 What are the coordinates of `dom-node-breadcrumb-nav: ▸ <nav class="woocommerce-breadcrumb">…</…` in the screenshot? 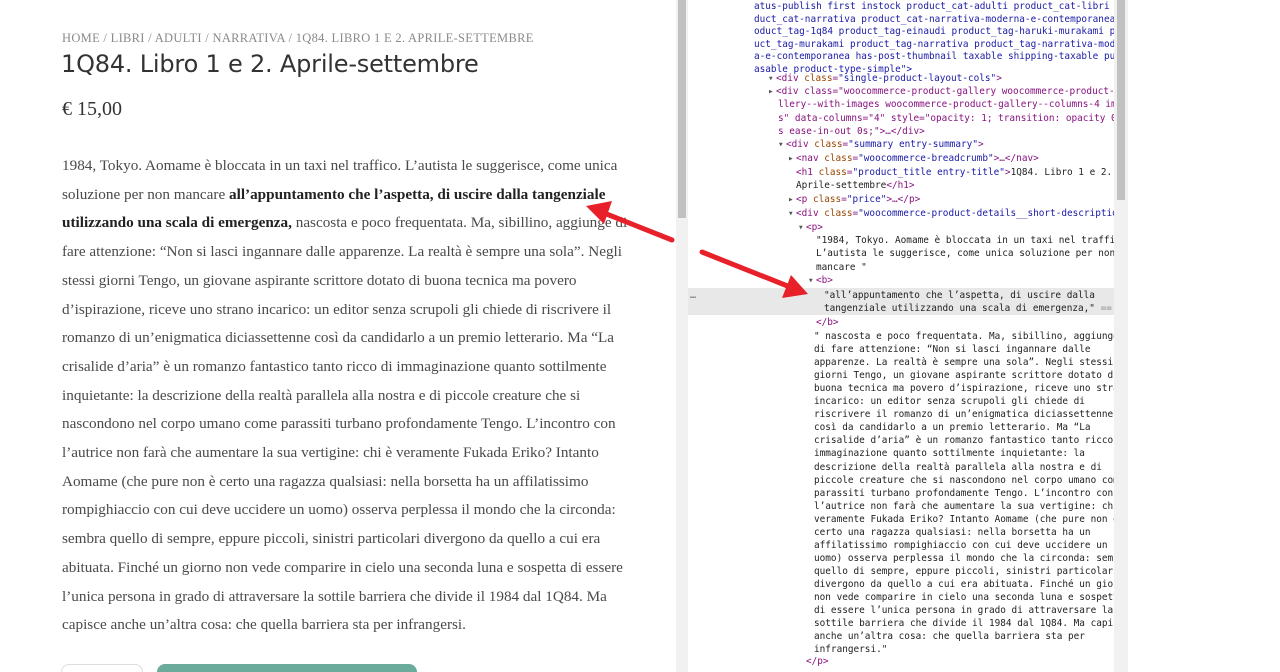 It's located at (913, 158).